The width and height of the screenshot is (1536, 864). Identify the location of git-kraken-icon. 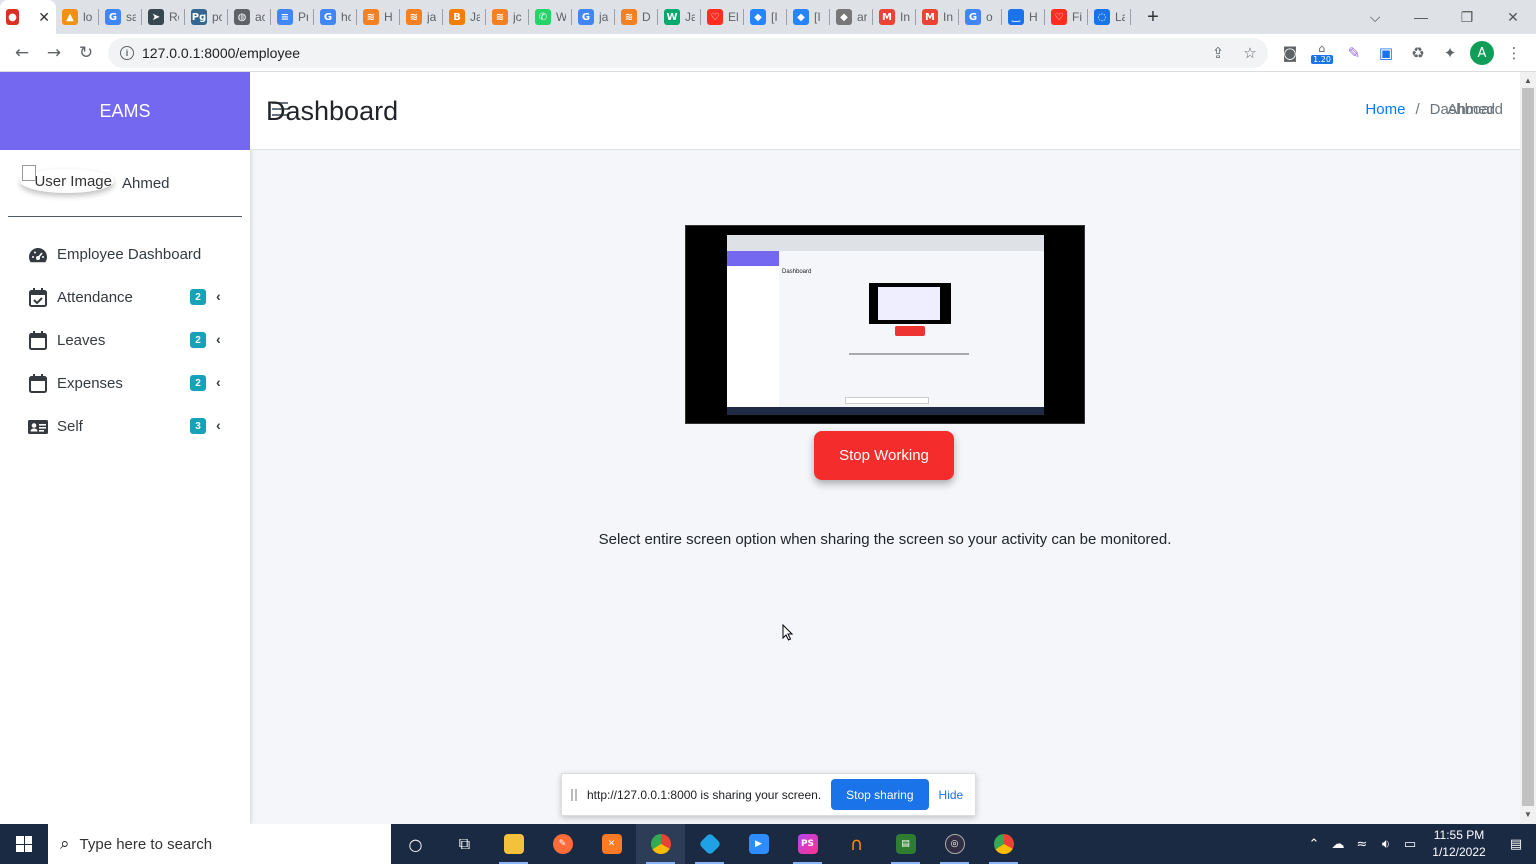
(709, 844).